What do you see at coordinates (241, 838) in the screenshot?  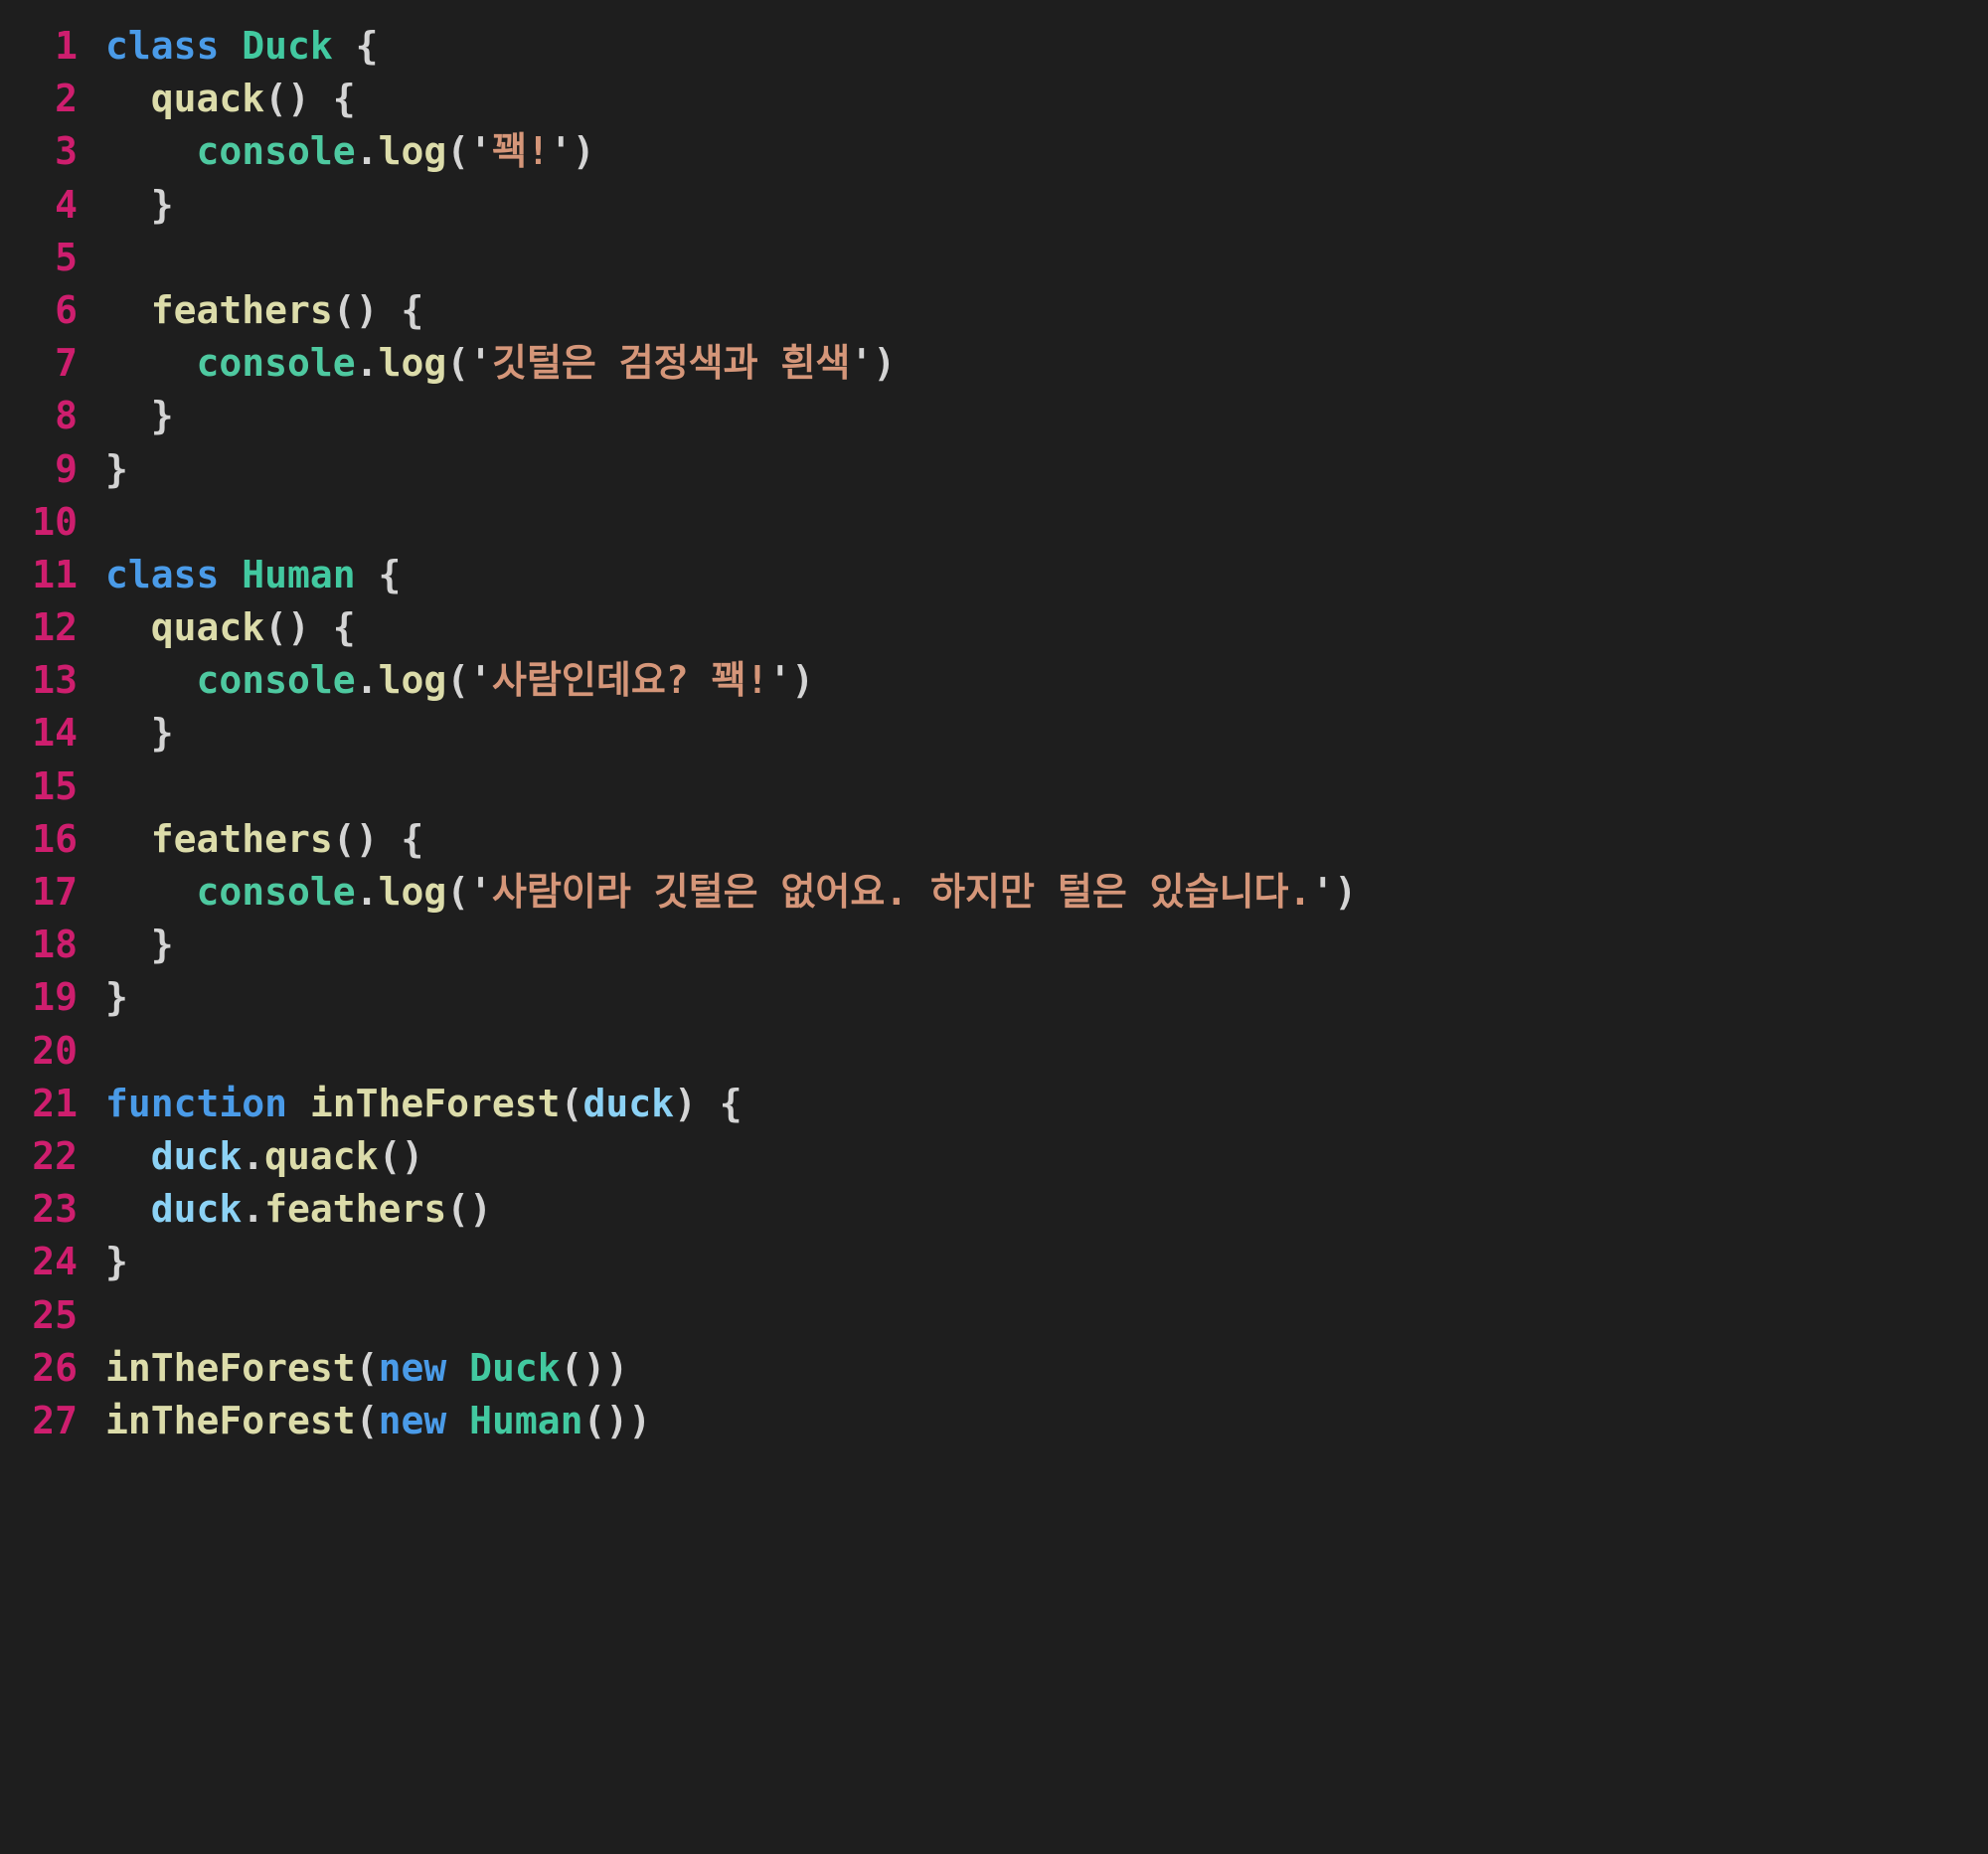 I see `token-method: feathers` at bounding box center [241, 838].